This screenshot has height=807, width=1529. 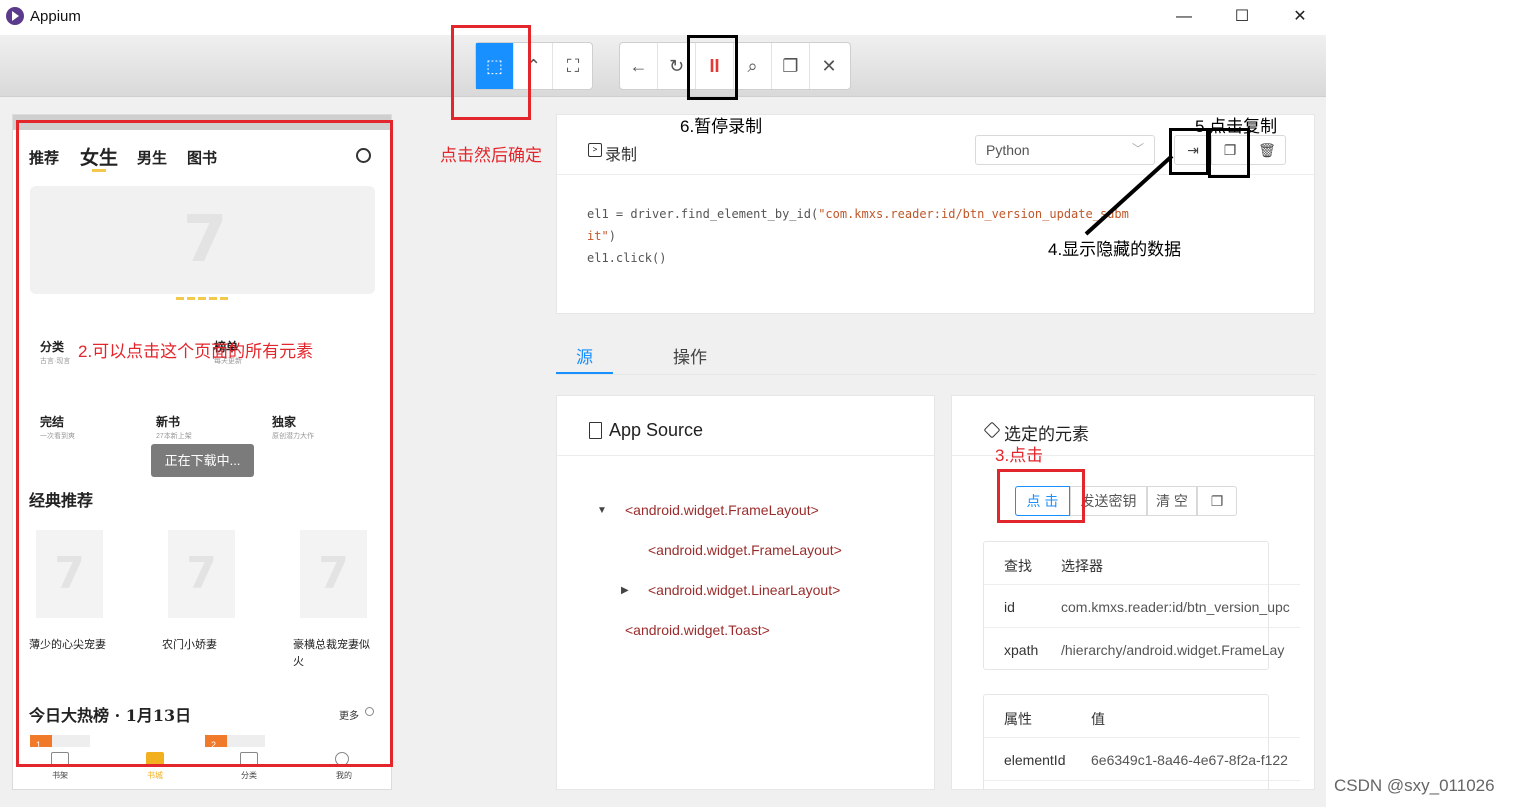 What do you see at coordinates (690, 355) in the screenshot?
I see `tab-actions: 操作` at bounding box center [690, 355].